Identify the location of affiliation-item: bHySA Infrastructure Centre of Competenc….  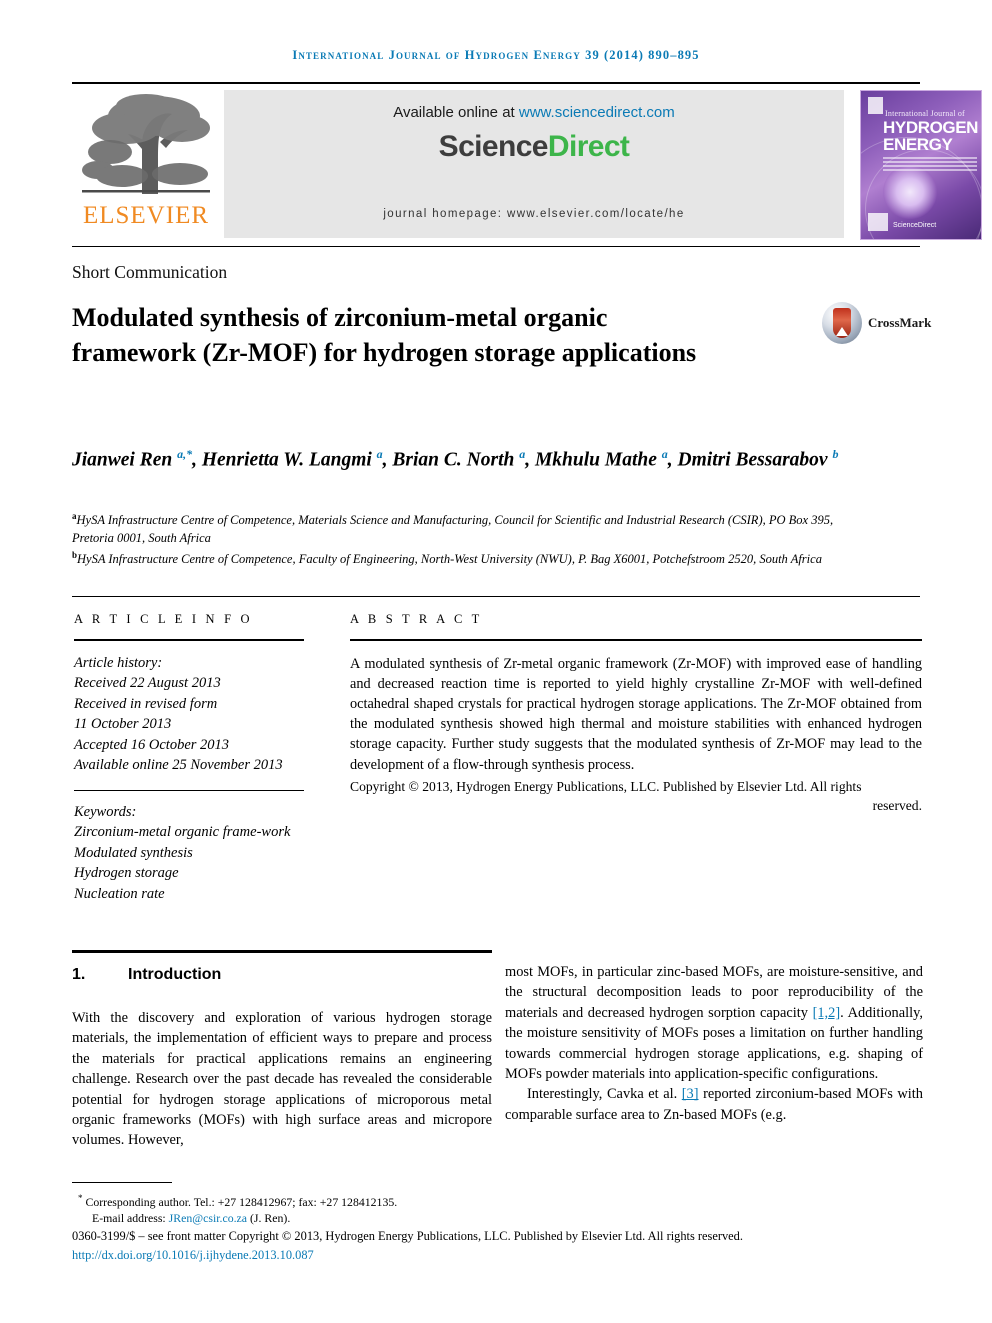
(472, 558).